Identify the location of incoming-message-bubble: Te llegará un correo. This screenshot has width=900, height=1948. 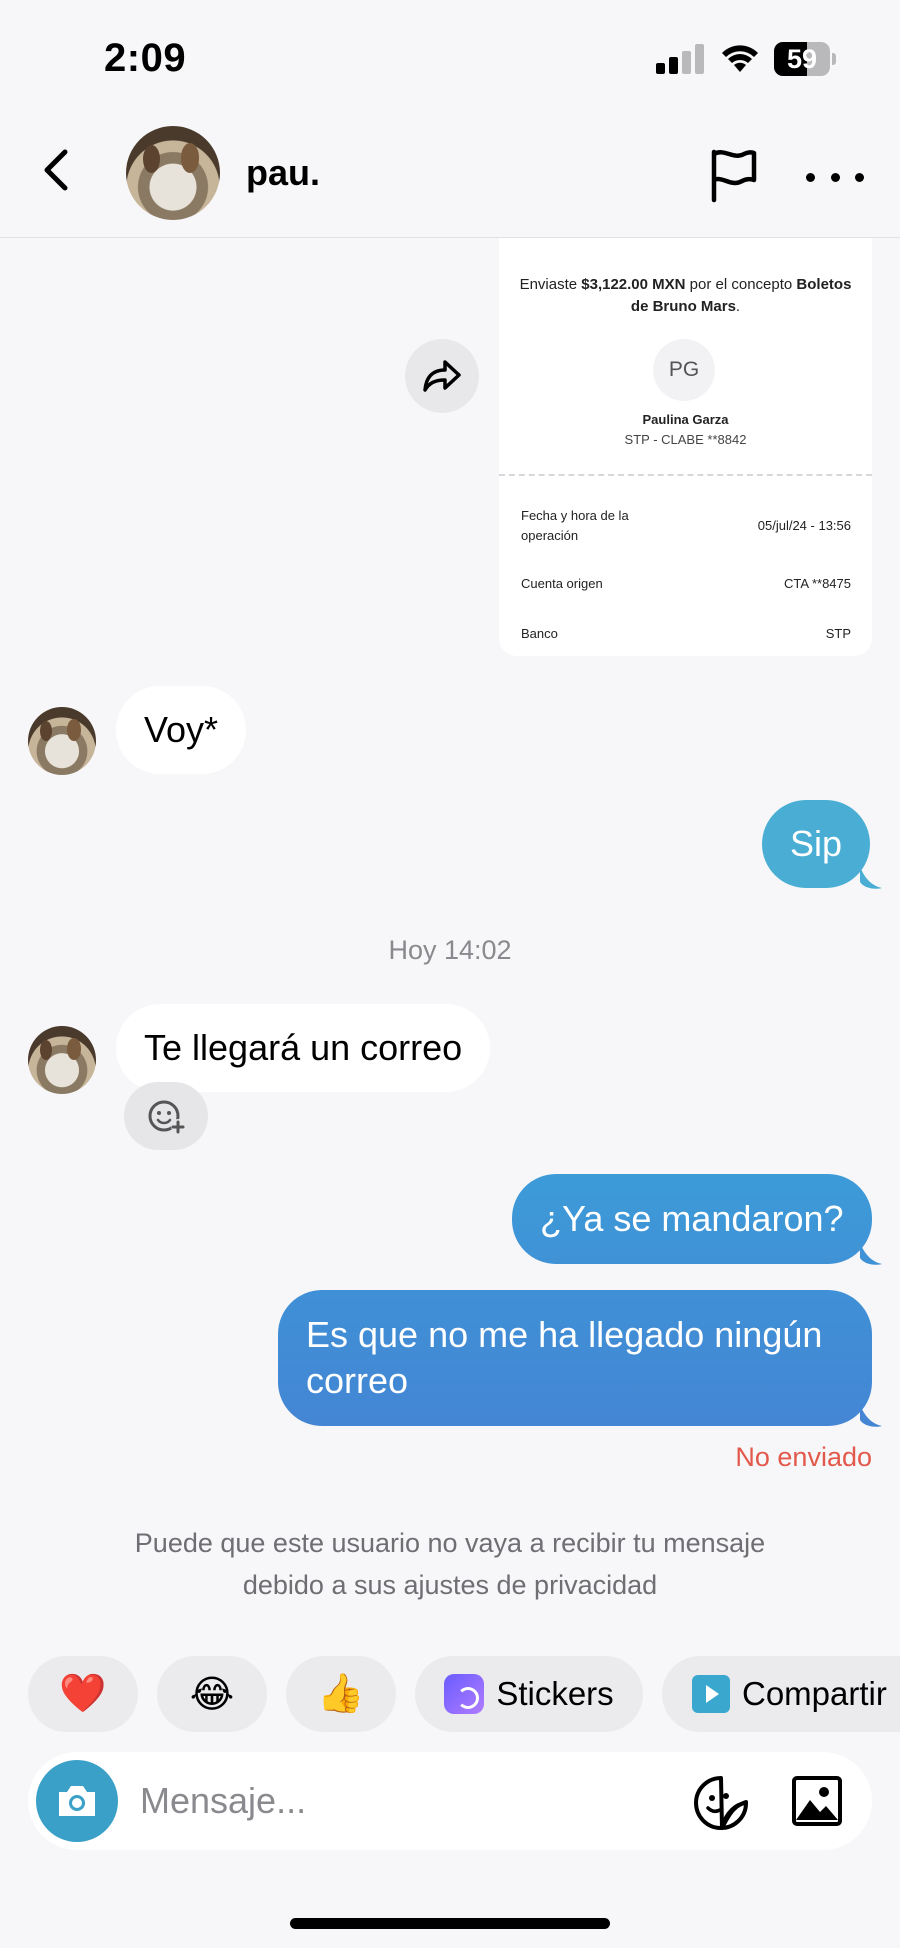
(303, 1048).